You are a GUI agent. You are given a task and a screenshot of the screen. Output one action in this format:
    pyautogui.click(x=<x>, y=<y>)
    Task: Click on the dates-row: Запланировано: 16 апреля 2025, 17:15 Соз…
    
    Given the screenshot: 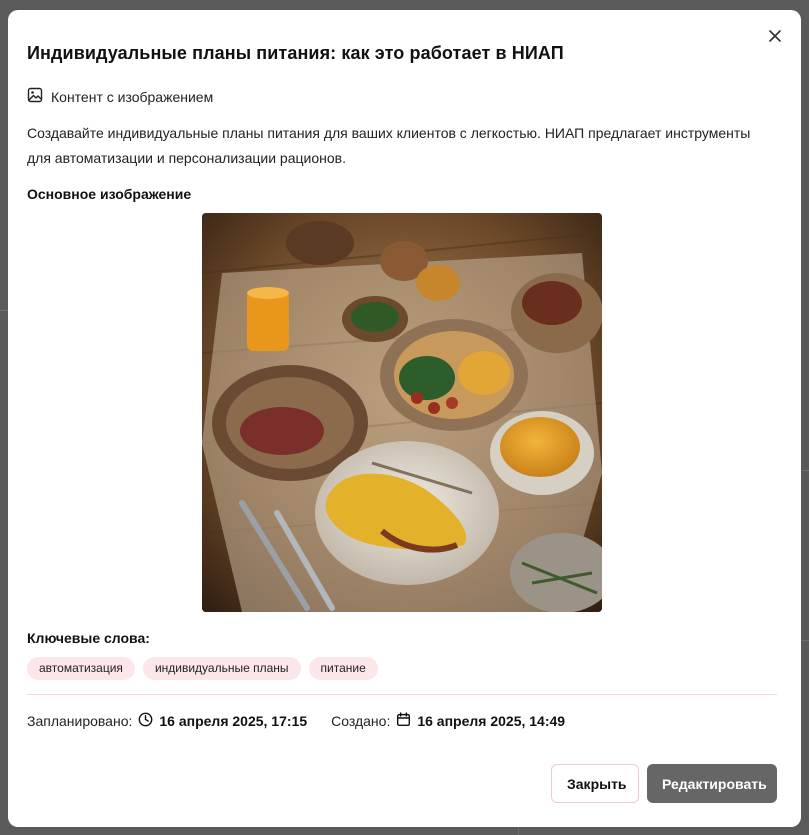 What is the action you would take?
    pyautogui.click(x=308, y=721)
    